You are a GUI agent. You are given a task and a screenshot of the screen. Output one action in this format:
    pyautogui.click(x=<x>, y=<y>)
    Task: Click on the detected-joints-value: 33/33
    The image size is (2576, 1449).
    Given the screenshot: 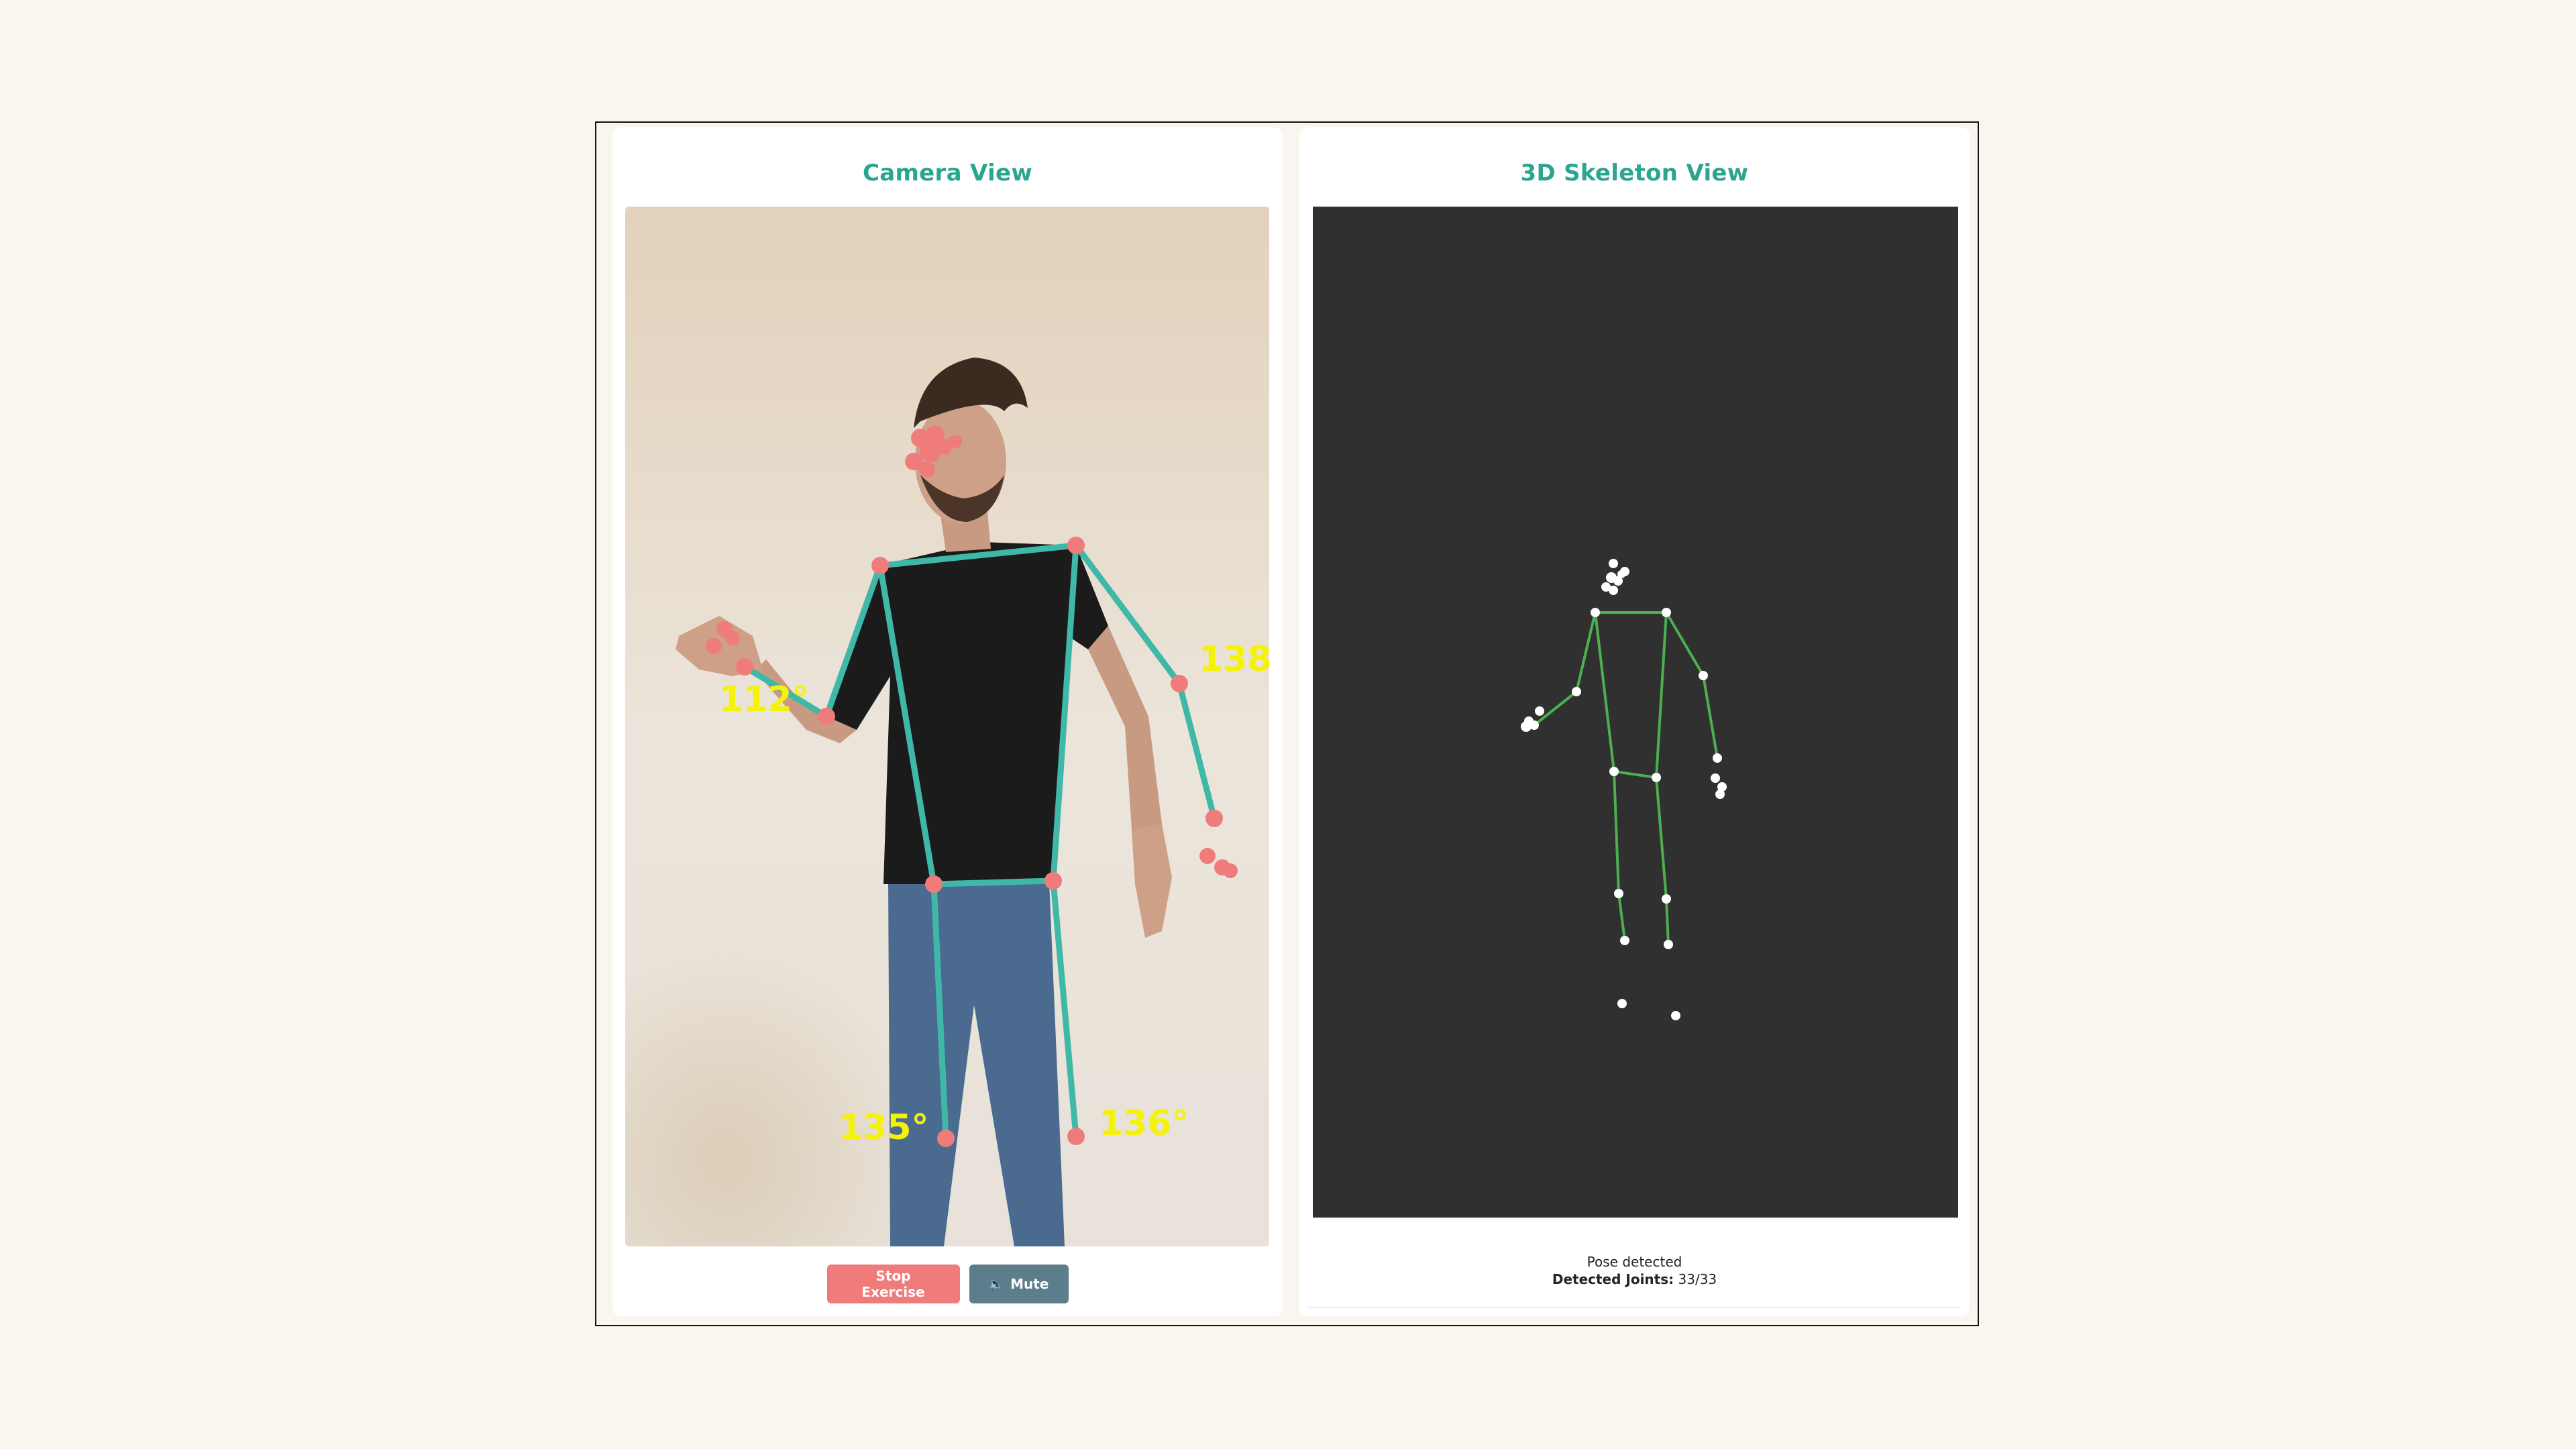 What is the action you would take?
    pyautogui.click(x=1697, y=1279)
    